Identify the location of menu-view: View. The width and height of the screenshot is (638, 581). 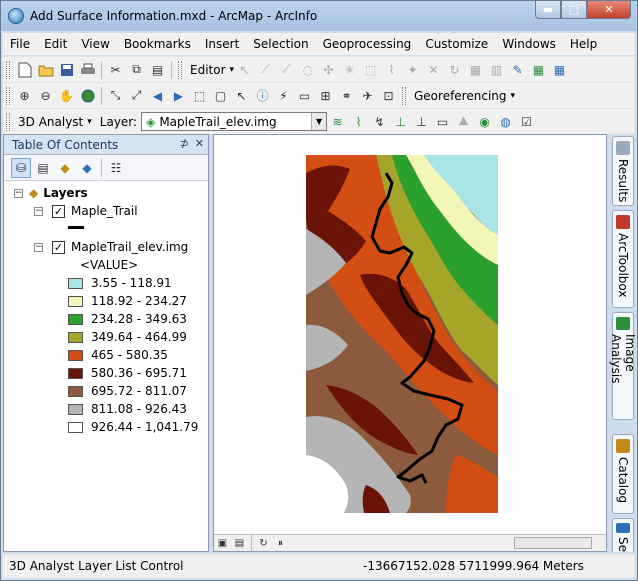
(95, 44).